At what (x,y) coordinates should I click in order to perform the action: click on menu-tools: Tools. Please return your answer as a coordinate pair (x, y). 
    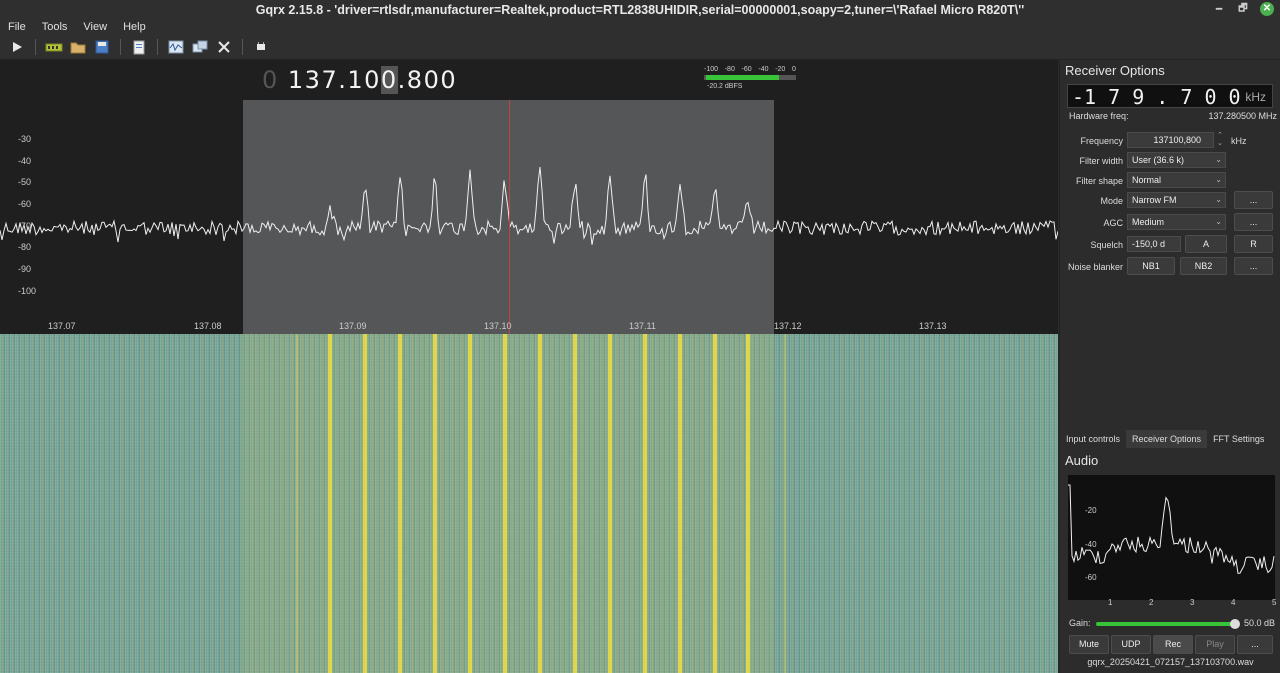
    Looking at the image, I should click on (55, 27).